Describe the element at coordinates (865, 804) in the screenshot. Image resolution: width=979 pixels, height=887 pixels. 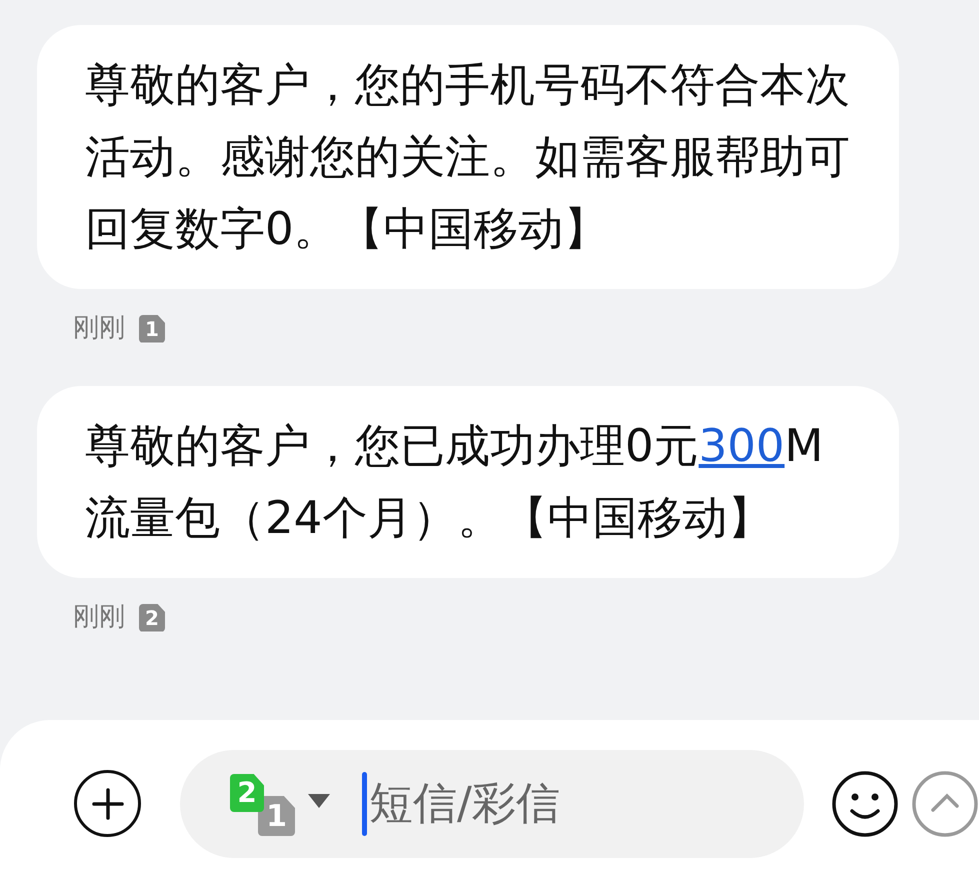
I see `emoji-icon` at that location.